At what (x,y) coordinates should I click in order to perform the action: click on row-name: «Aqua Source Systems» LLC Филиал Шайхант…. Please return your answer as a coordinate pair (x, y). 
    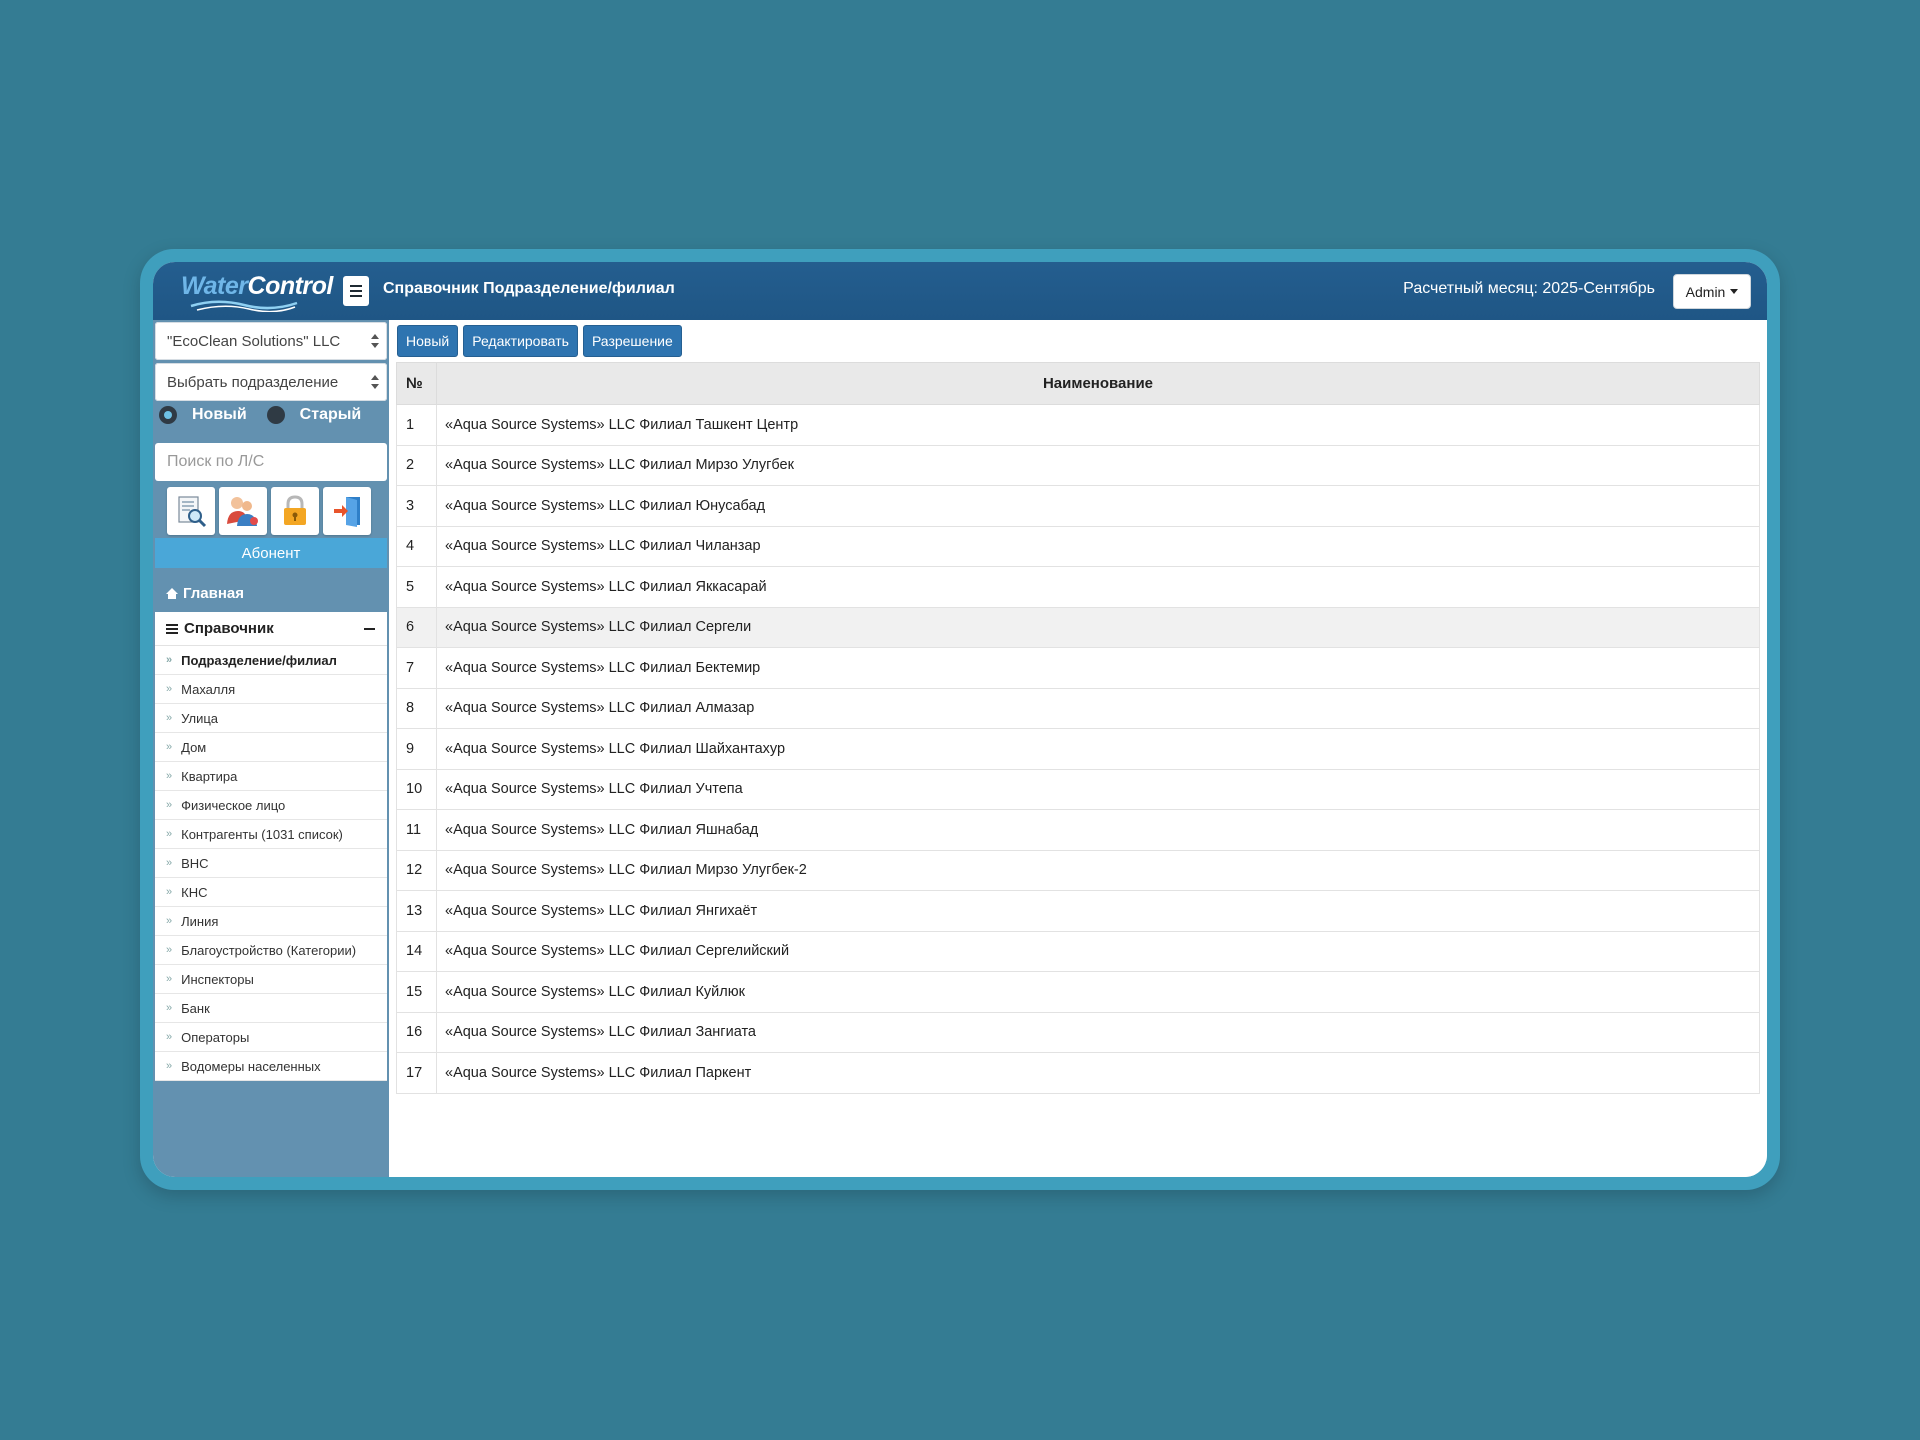
    Looking at the image, I should click on (1098, 749).